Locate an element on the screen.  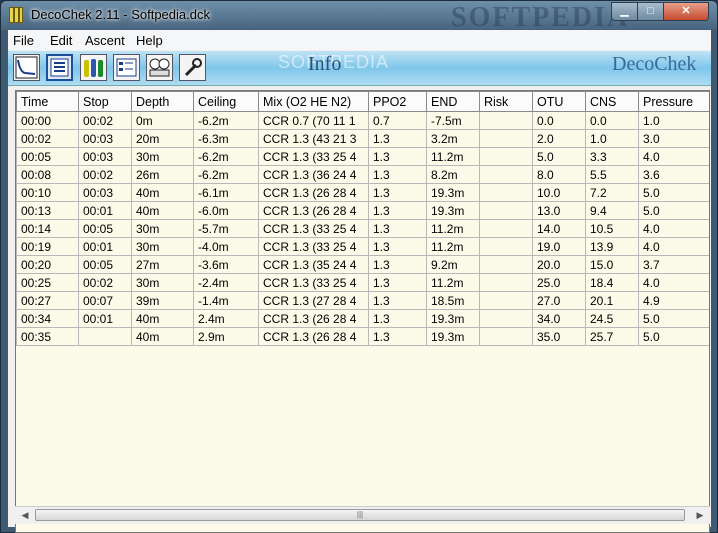
scroll-left-button: ◀ is located at coordinates (25, 515).